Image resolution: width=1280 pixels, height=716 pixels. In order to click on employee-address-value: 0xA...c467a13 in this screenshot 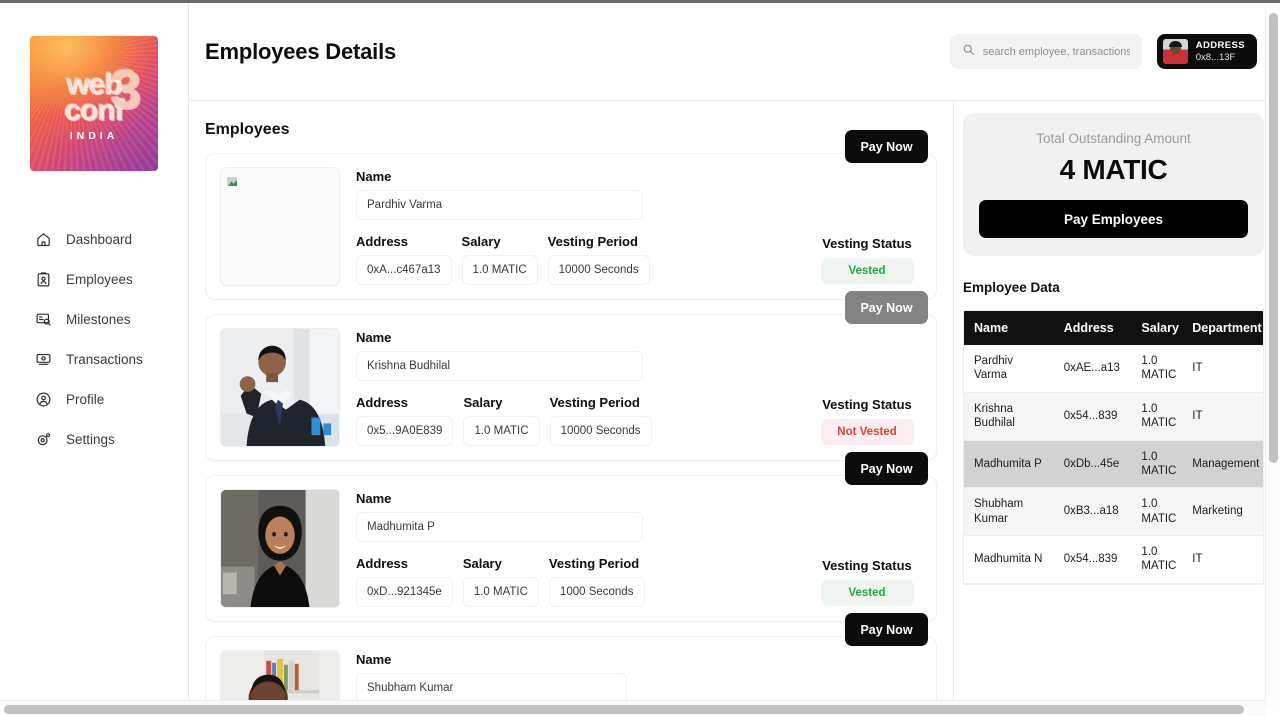, I will do `click(404, 270)`.